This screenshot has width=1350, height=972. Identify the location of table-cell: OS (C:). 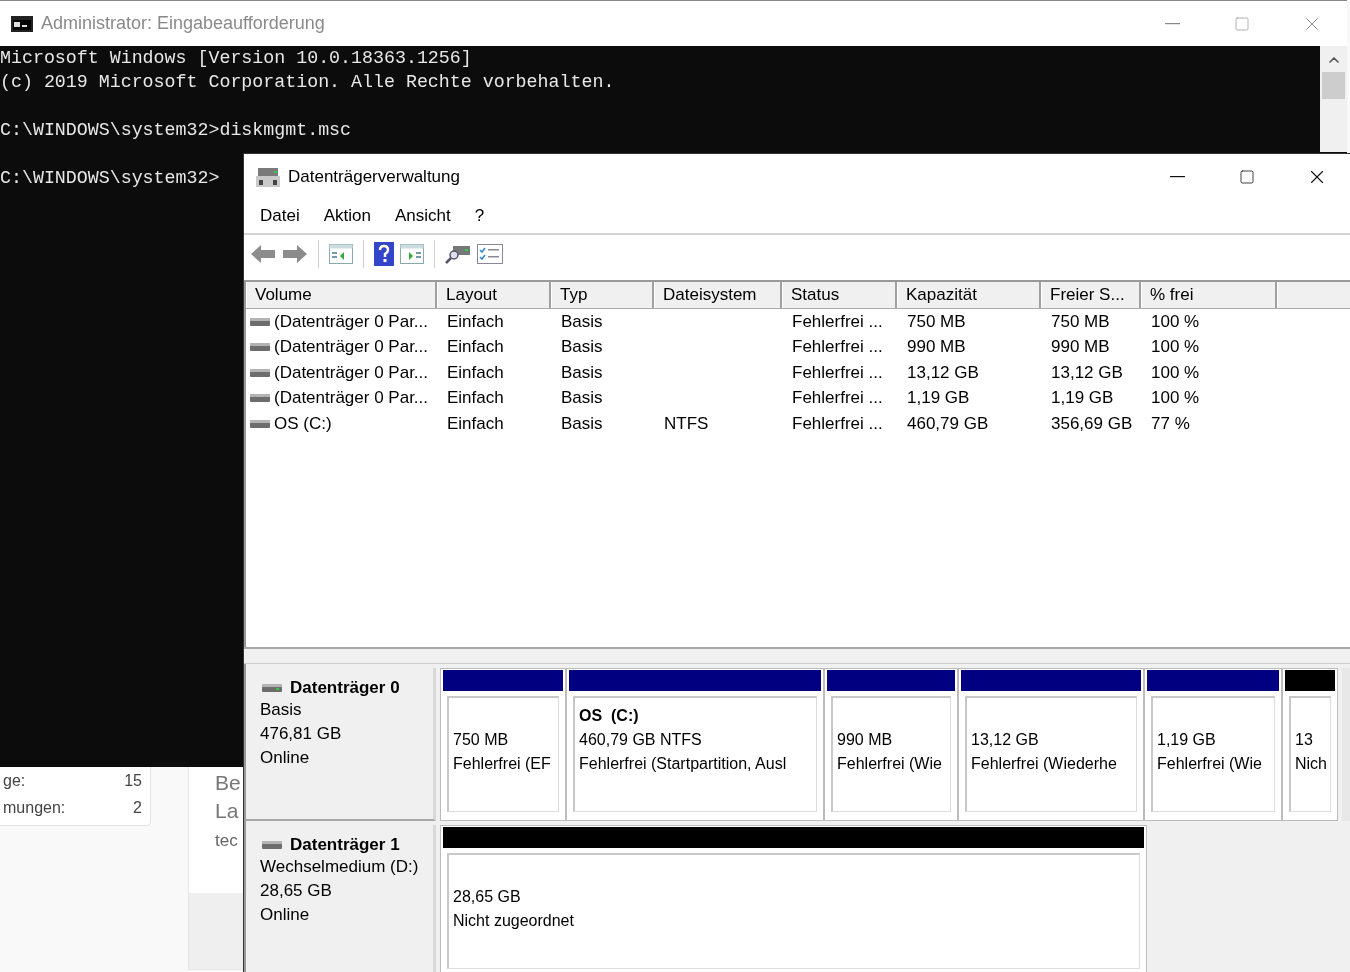
(303, 423).